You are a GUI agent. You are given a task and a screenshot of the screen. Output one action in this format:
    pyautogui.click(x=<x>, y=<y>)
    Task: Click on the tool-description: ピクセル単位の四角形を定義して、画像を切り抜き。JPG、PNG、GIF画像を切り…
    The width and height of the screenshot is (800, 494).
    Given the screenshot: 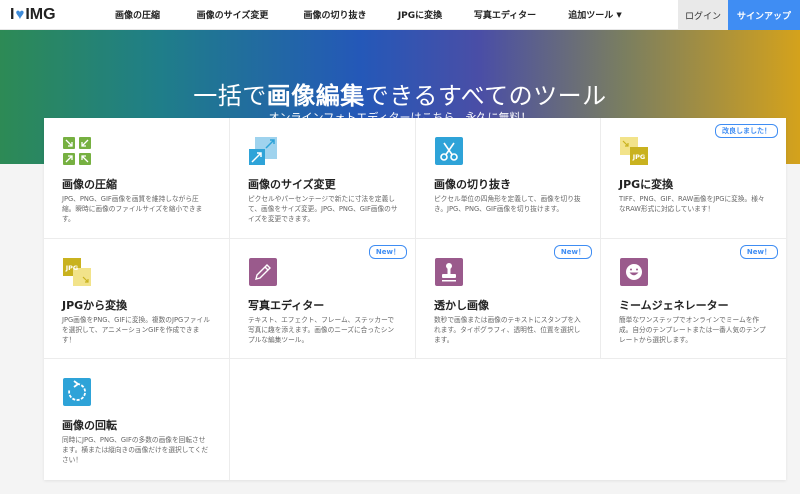 What is the action you would take?
    pyautogui.click(x=507, y=204)
    